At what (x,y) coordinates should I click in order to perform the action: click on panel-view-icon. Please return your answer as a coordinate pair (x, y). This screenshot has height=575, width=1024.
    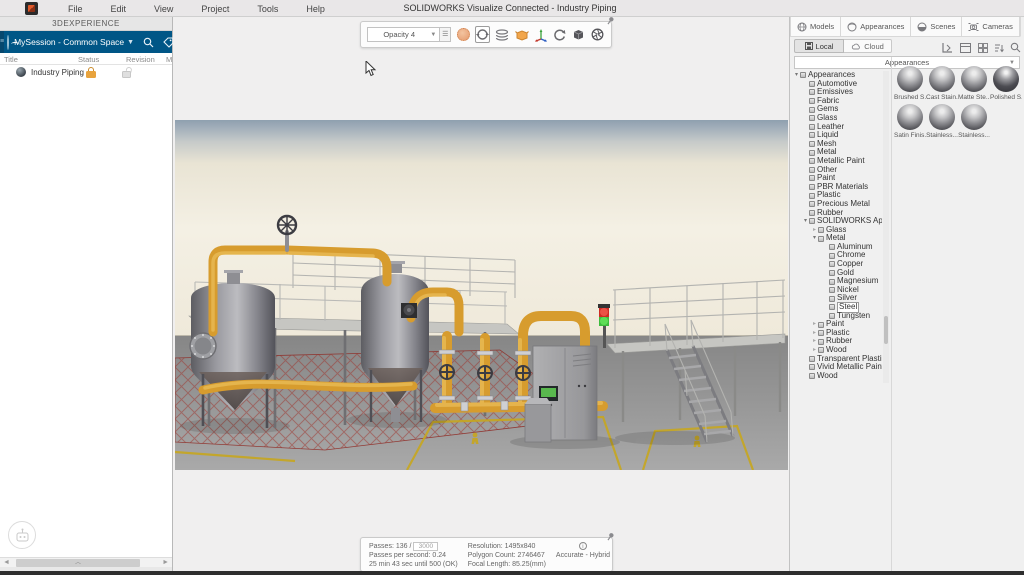
    Looking at the image, I should click on (966, 46).